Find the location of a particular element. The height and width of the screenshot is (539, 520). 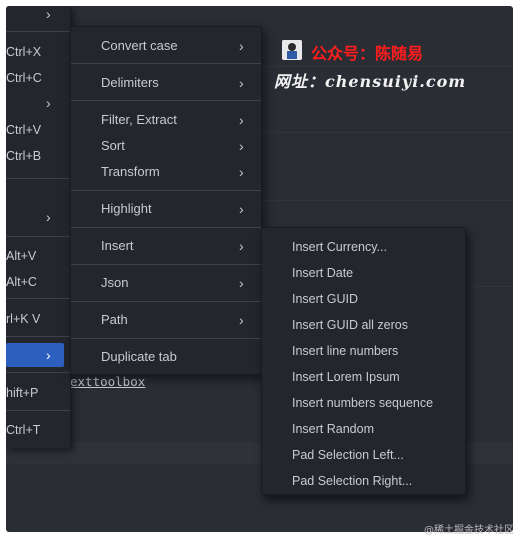

menu-item-path: Path › is located at coordinates (166, 320).